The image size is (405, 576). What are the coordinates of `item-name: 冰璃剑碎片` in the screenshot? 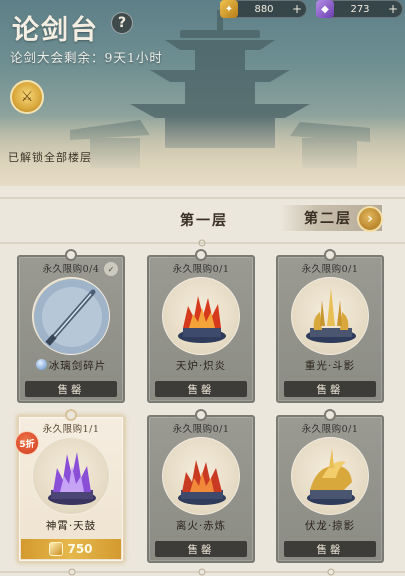 It's located at (77, 366).